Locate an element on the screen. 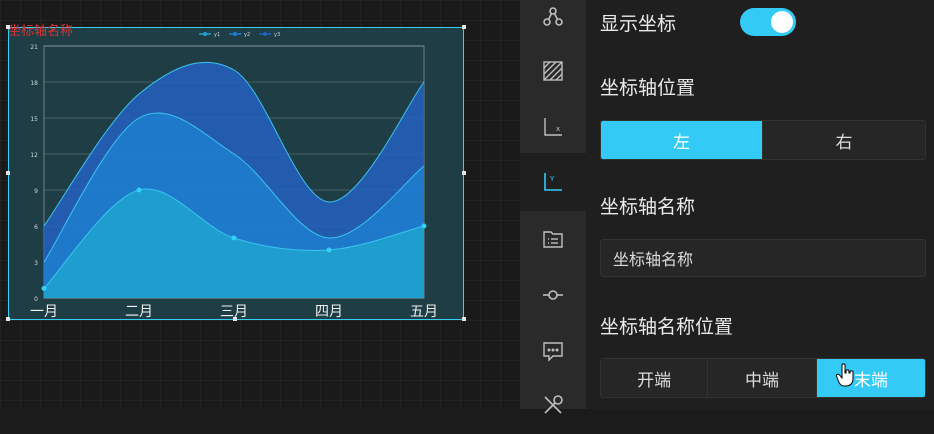 The height and width of the screenshot is (434, 934). axis-position-right-option: 右 is located at coordinates (844, 140).